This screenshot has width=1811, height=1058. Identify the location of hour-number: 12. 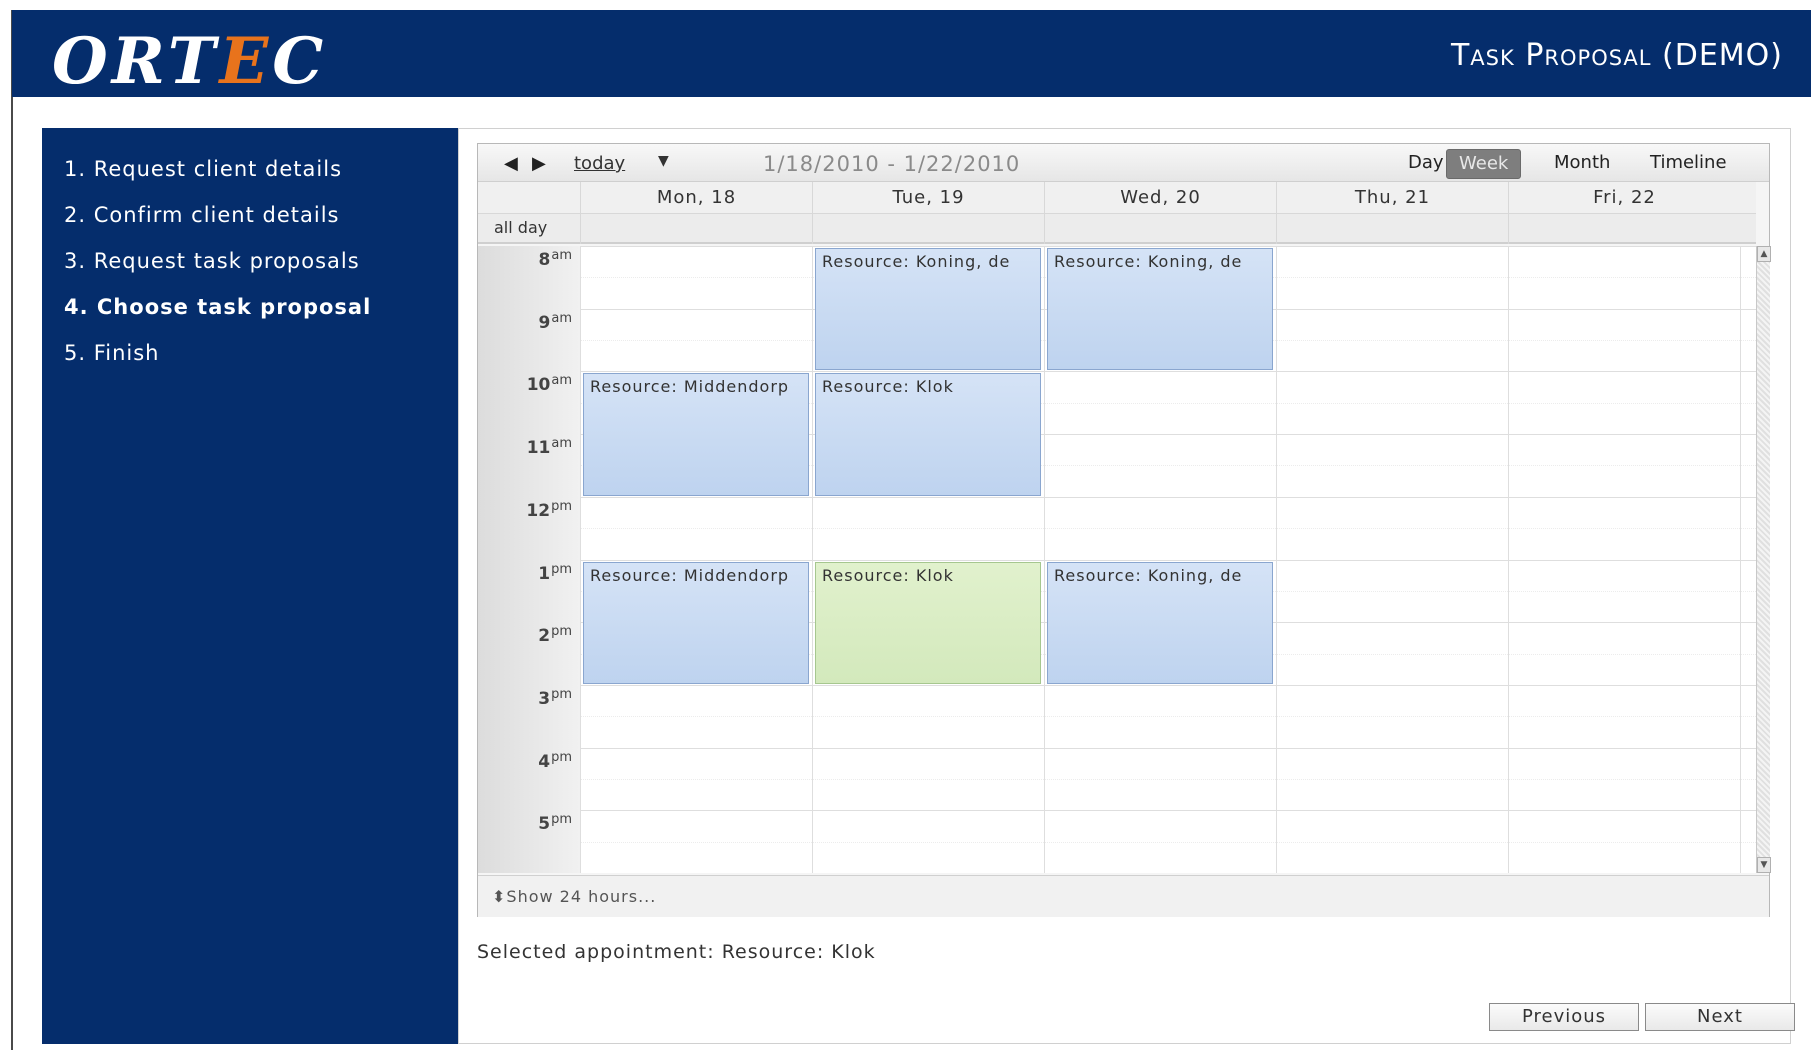
(538, 510).